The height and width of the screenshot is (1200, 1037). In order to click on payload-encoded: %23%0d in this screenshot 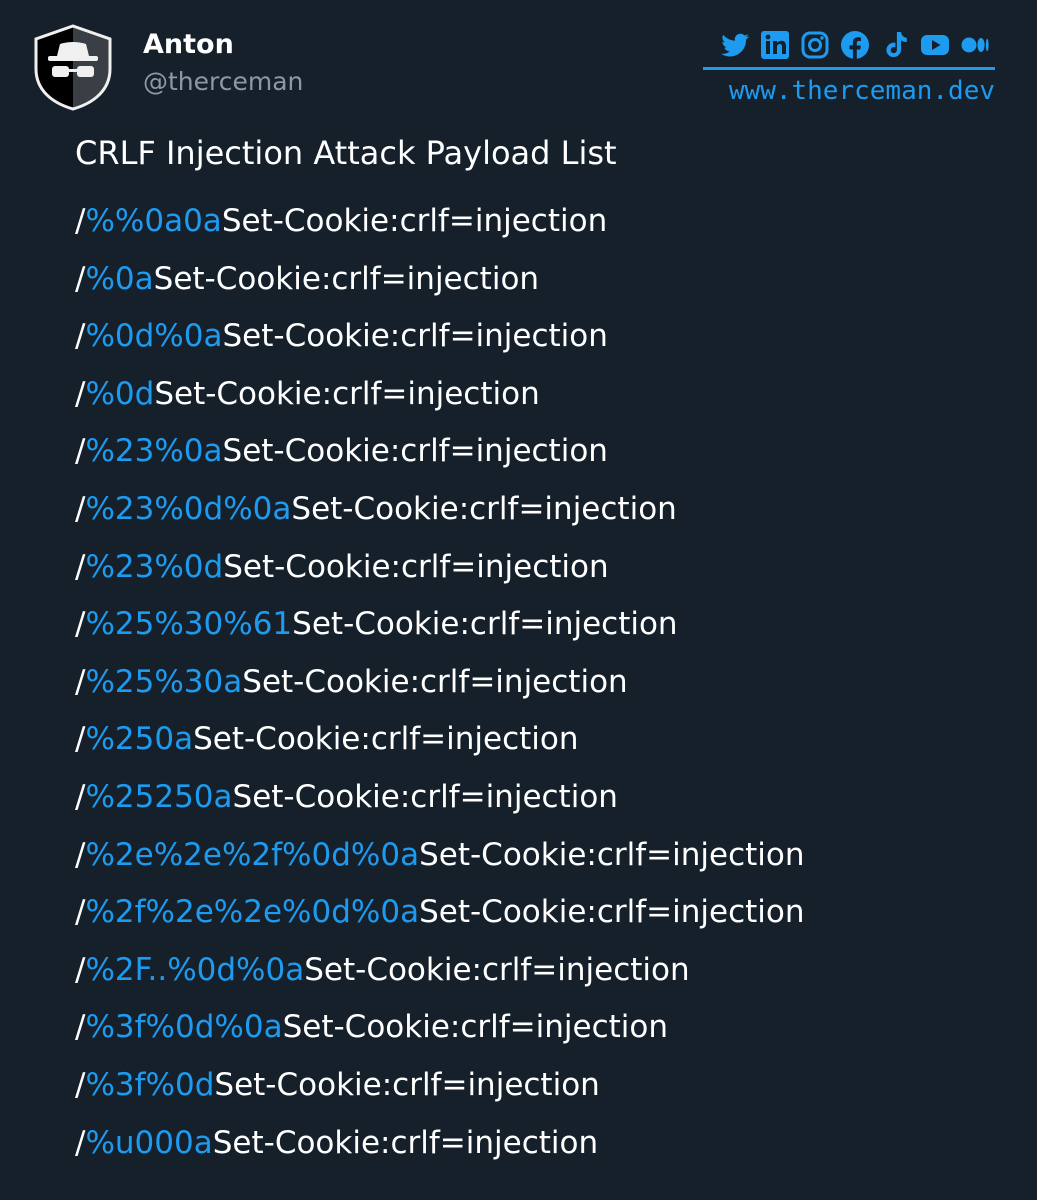, I will do `click(154, 566)`.